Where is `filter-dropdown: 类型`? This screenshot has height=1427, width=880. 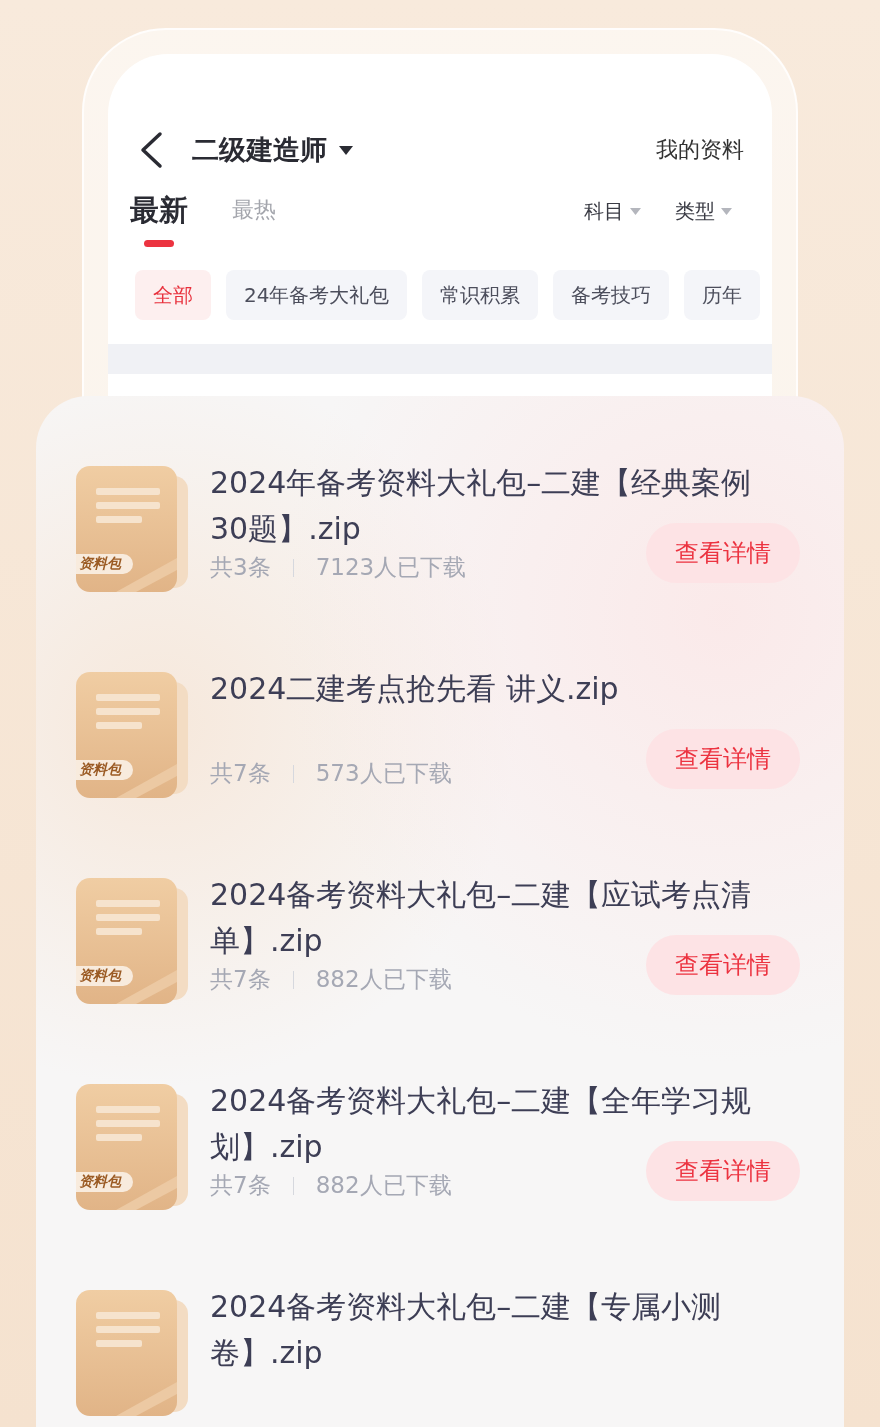
filter-dropdown: 类型 is located at coordinates (703, 211).